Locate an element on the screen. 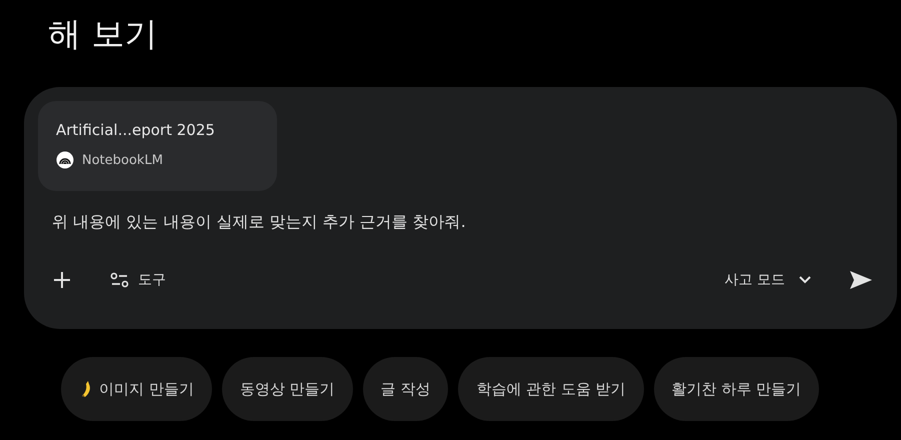 Image resolution: width=901 pixels, height=440 pixels. attachment-title: Artificial...eport 2025 is located at coordinates (136, 130).